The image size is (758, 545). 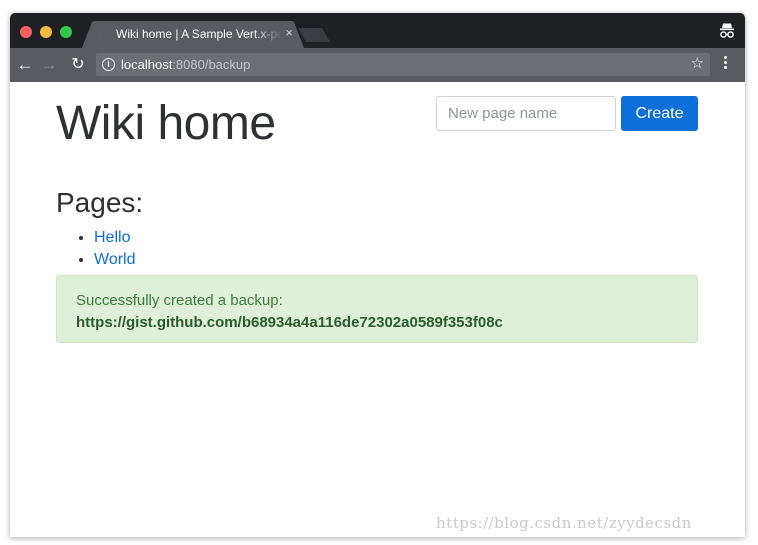 I want to click on url-text: localhost:8080/backup, so click(x=185, y=64).